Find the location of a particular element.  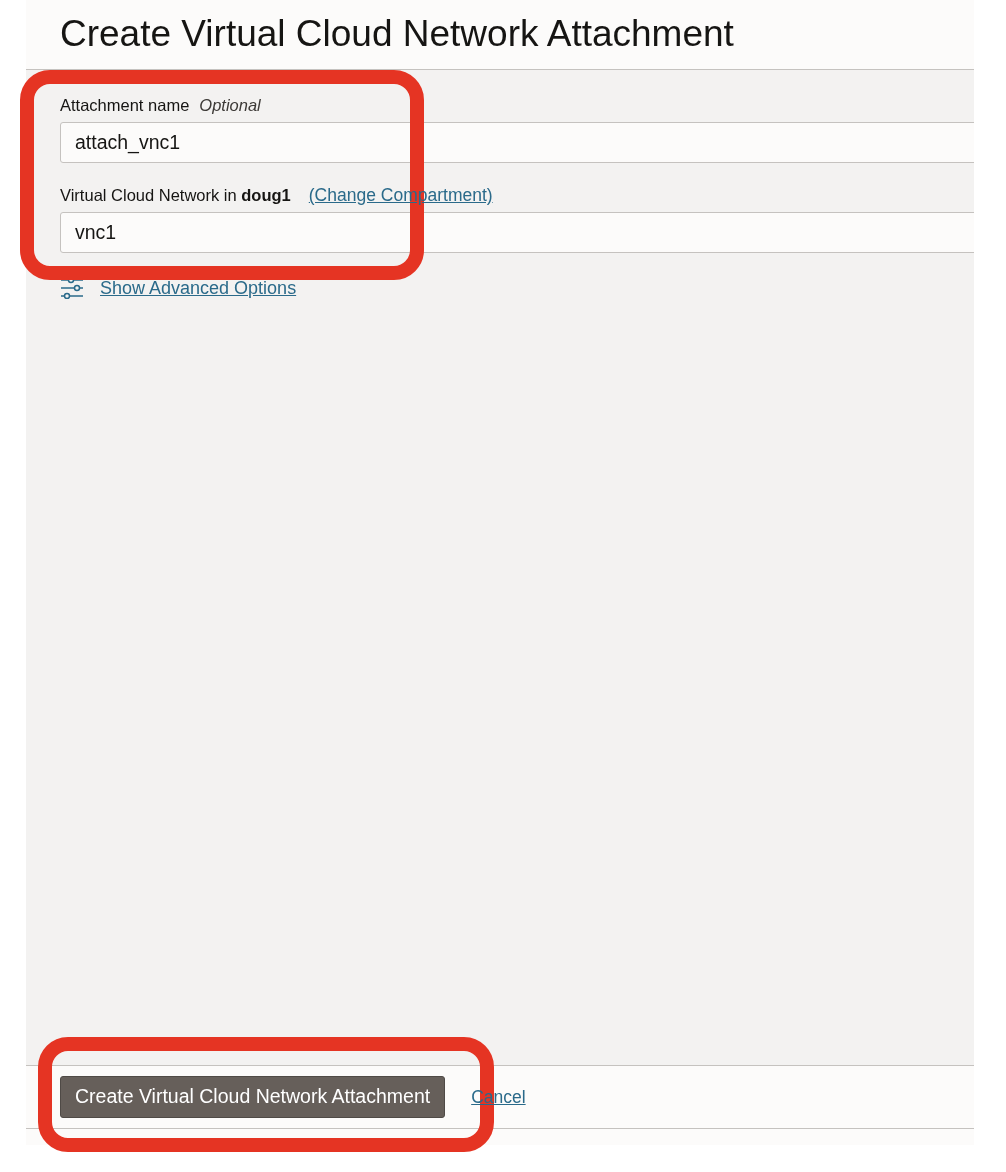

optional-hint: Optional is located at coordinates (230, 106).